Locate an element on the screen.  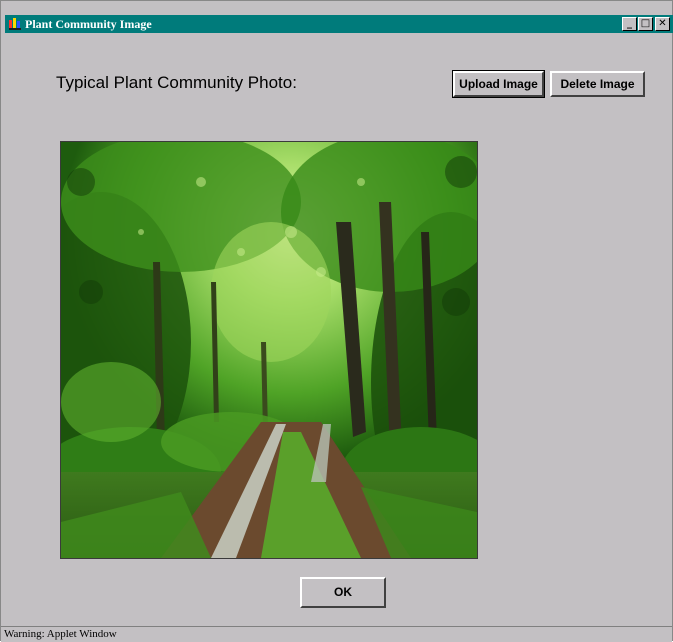
maximize-button: □ is located at coordinates (645, 24).